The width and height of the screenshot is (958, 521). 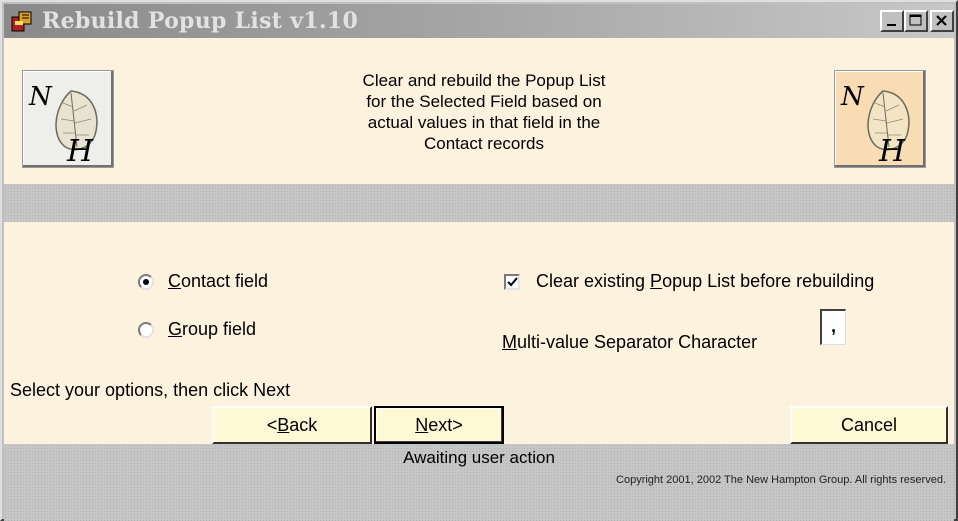 I want to click on company-logo-left: N H, so click(x=68, y=119).